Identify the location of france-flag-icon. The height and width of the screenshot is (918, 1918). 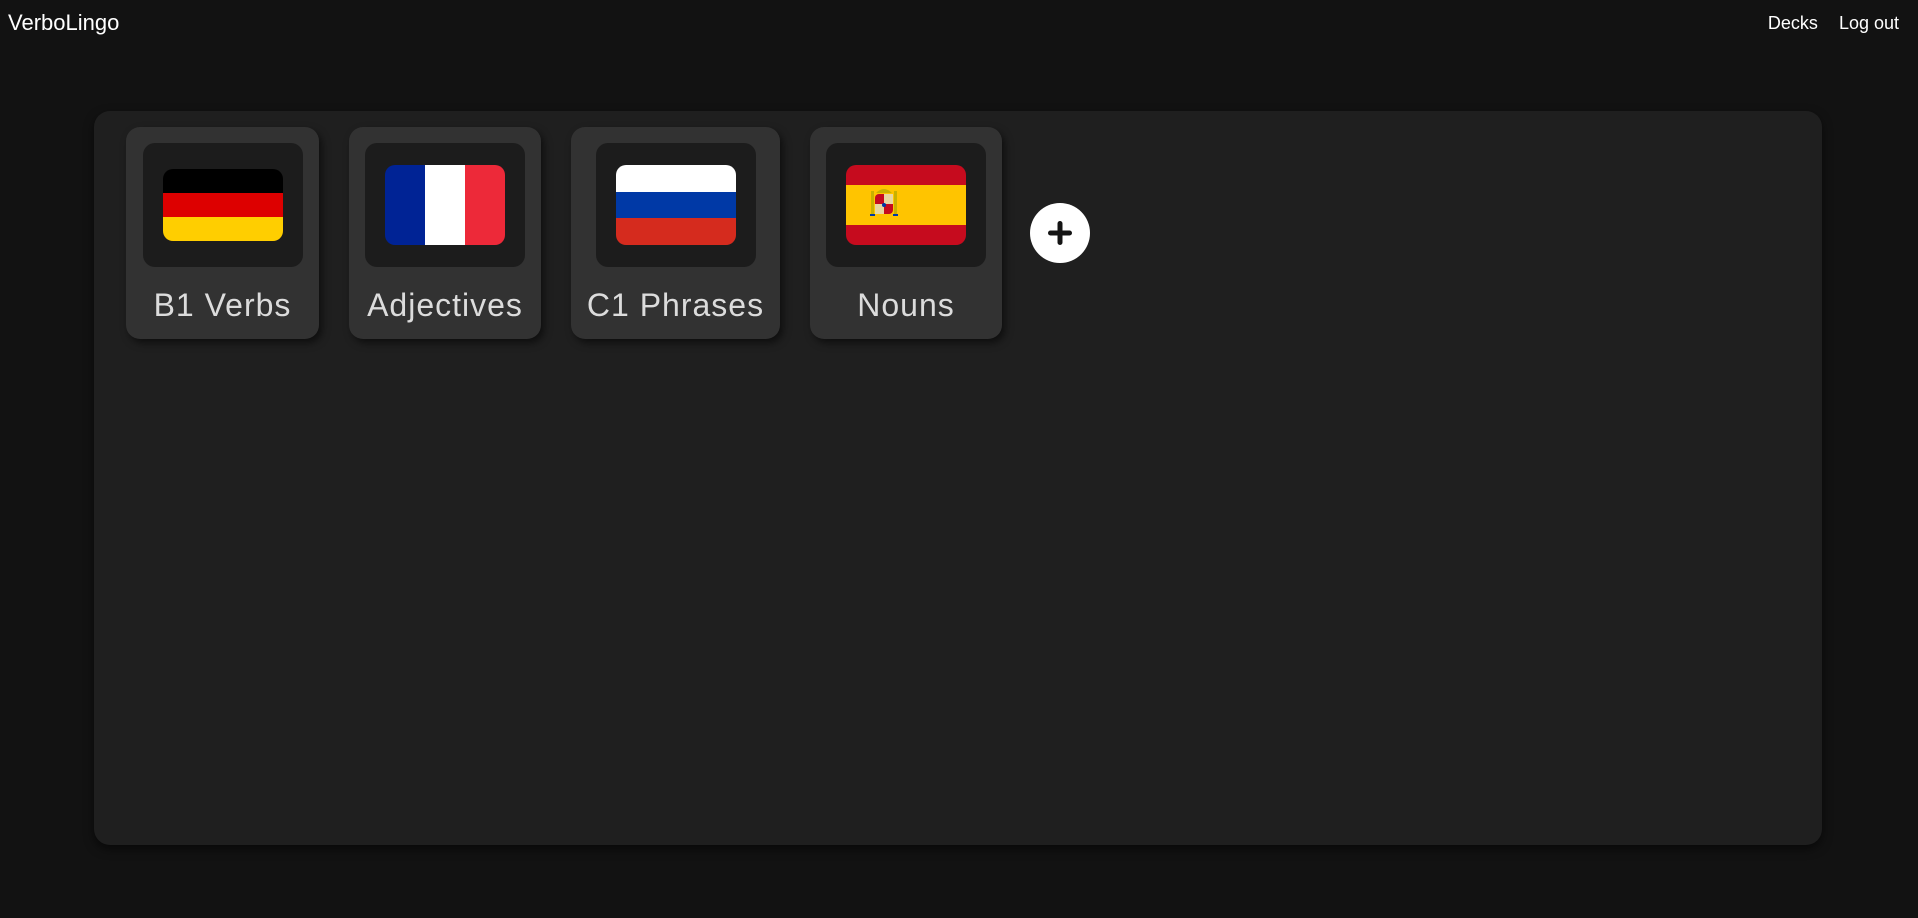
(445, 205).